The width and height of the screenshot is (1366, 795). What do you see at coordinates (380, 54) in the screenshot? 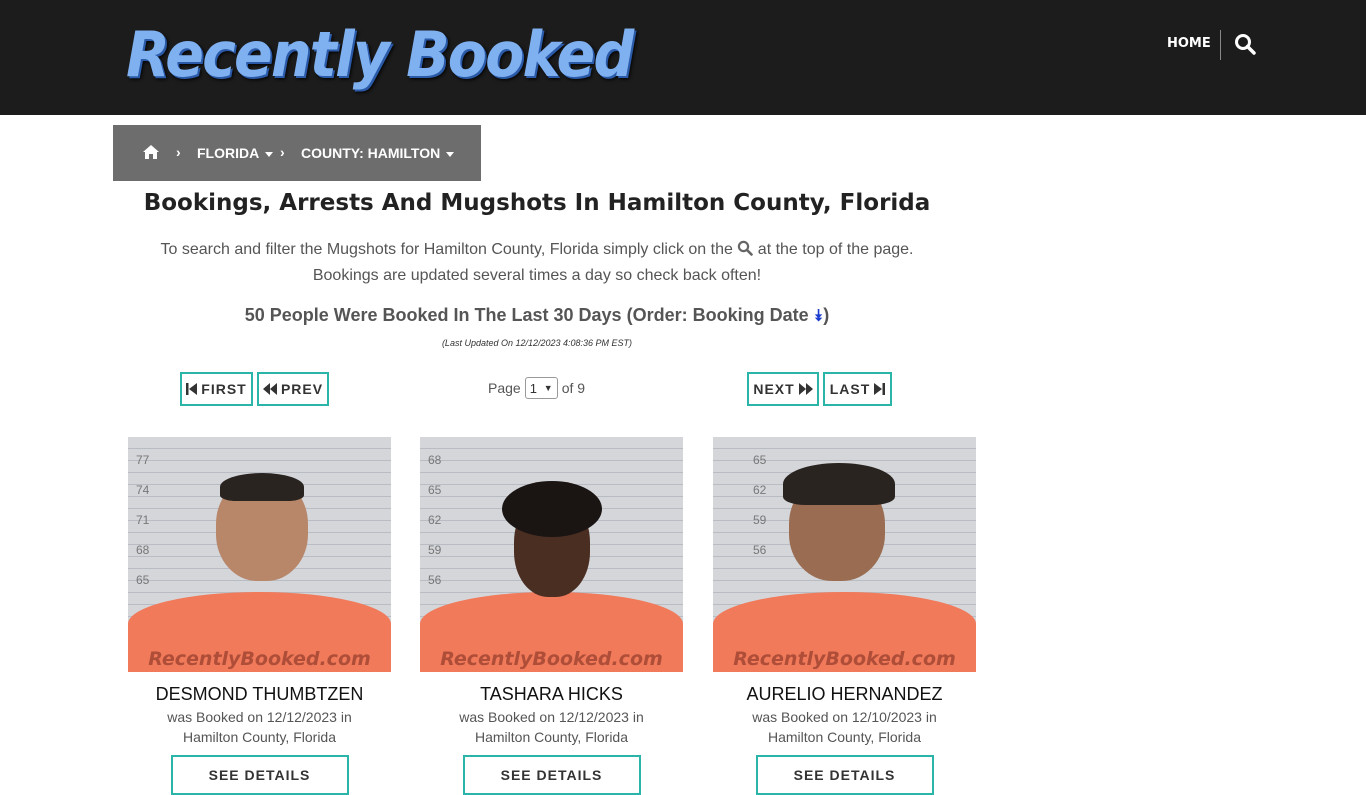
I see `site-logo: Recently Booked` at bounding box center [380, 54].